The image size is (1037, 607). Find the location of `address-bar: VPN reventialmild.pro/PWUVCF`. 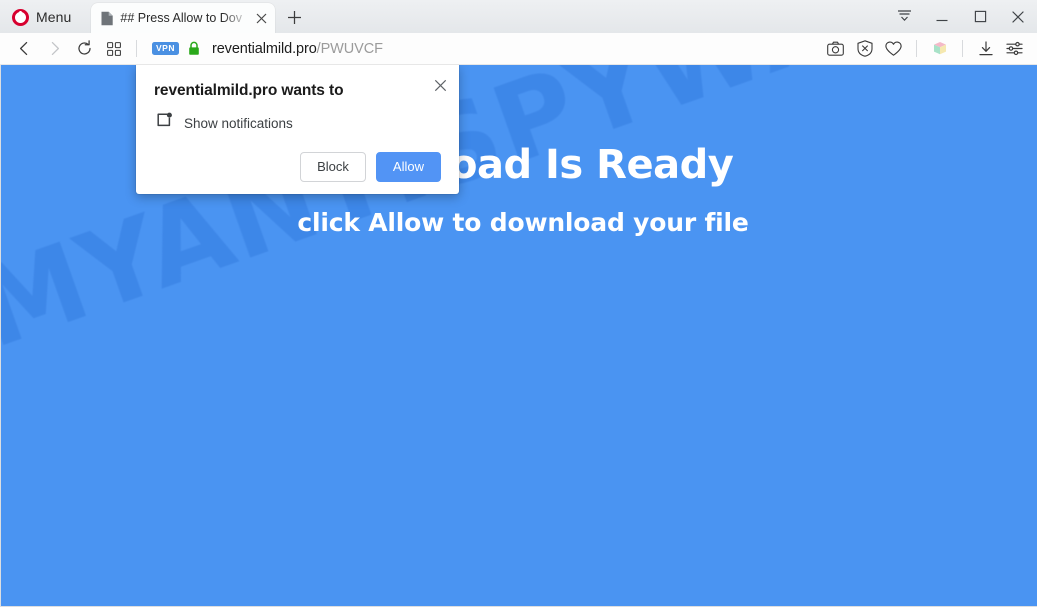

address-bar: VPN reventialmild.pro/PWUVCF is located at coordinates (518, 49).